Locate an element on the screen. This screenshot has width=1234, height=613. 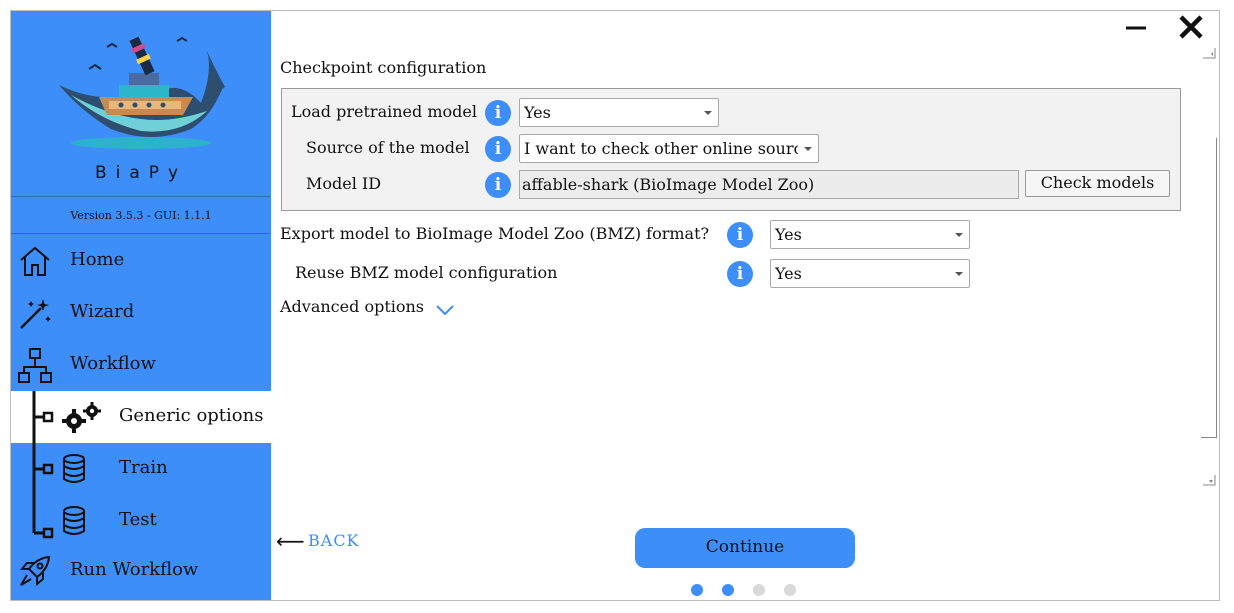
sidebar-item-home: Home is located at coordinates (141, 261).